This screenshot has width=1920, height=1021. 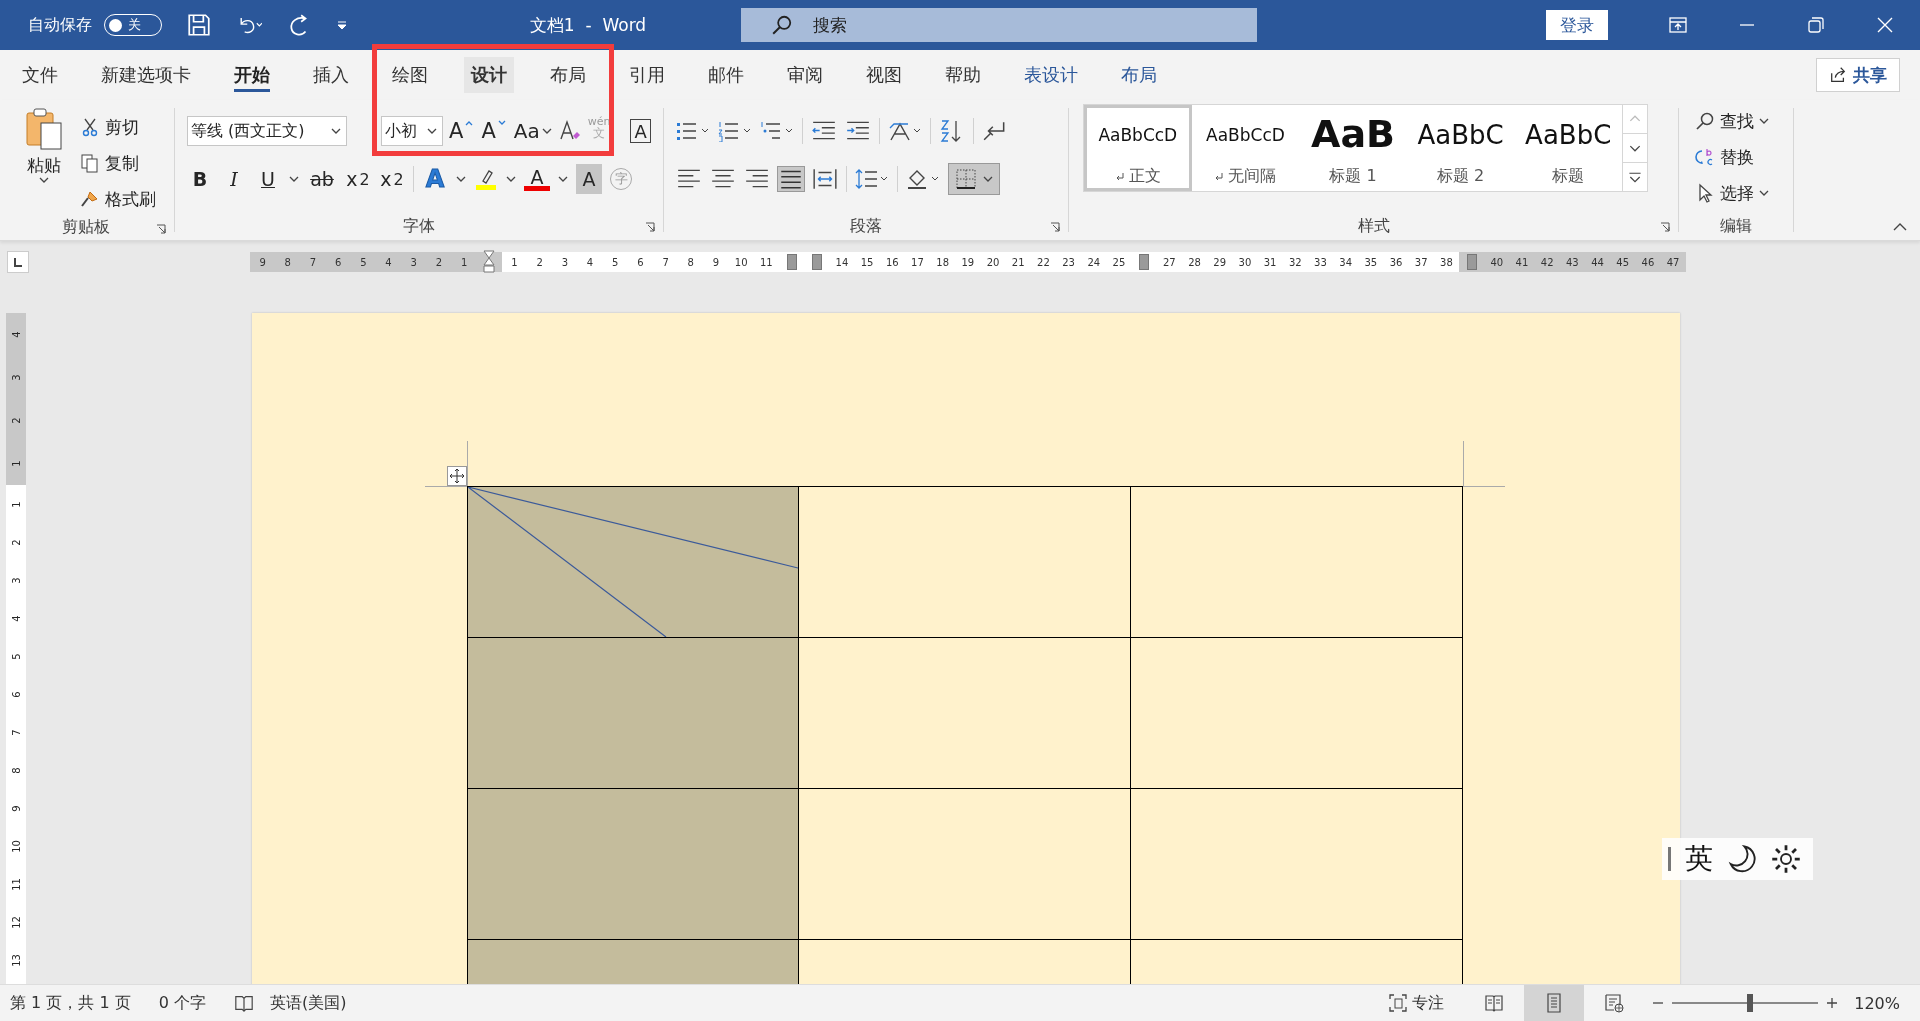 What do you see at coordinates (493, 131) in the screenshot?
I see `shrink-font-button: A` at bounding box center [493, 131].